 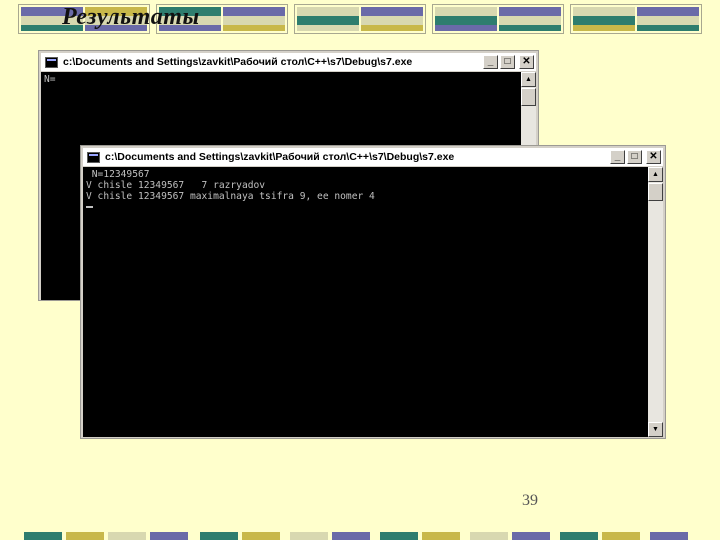 I want to click on console-line: V chisle 12349567 7 razryadov, so click(x=176, y=185).